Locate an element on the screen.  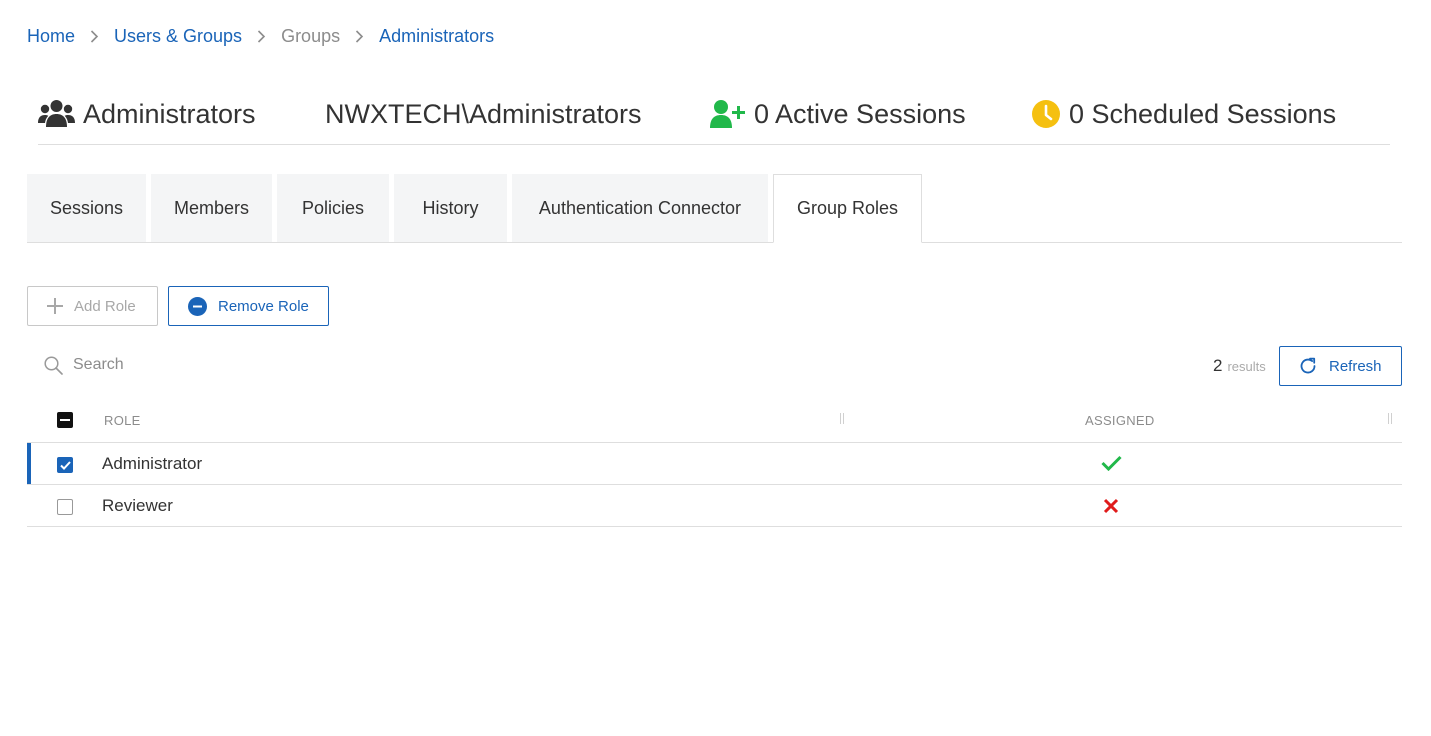
users-icon is located at coordinates (56, 113).